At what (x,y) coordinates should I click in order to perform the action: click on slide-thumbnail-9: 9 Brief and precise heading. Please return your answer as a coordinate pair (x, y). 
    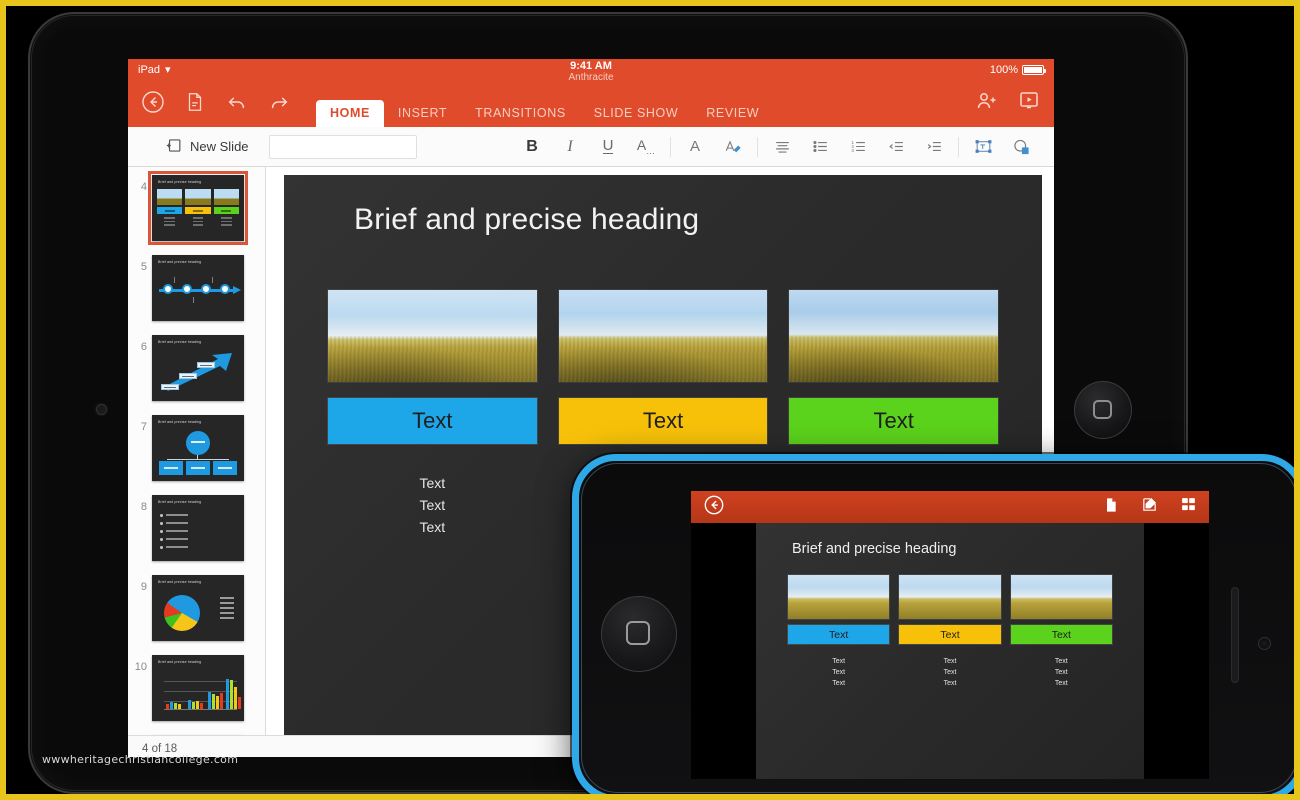
    Looking at the image, I should click on (196, 615).